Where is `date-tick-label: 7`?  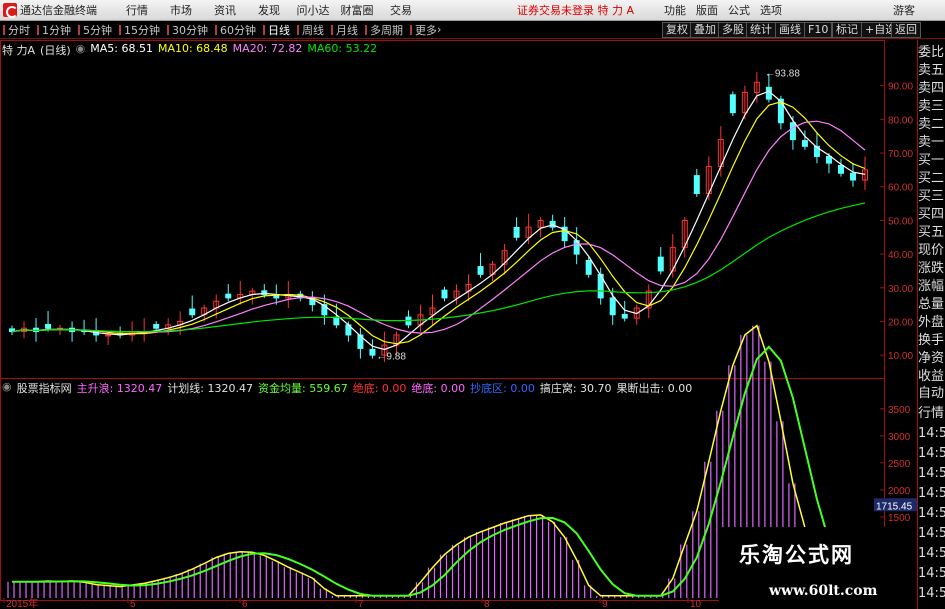
date-tick-label: 7 is located at coordinates (361, 604).